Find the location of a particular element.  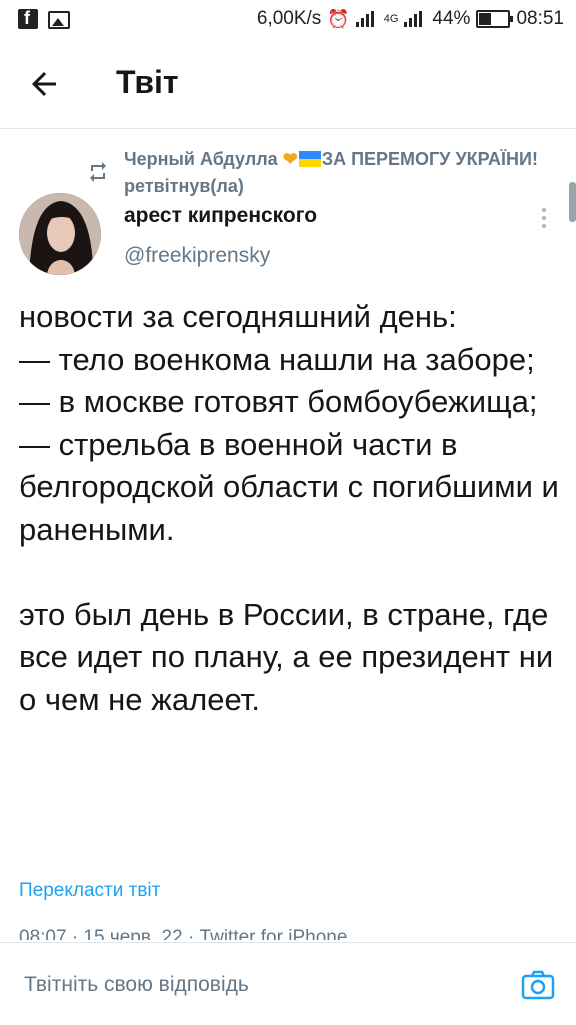

translate-link: Перекласти твіт is located at coordinates (89, 891).